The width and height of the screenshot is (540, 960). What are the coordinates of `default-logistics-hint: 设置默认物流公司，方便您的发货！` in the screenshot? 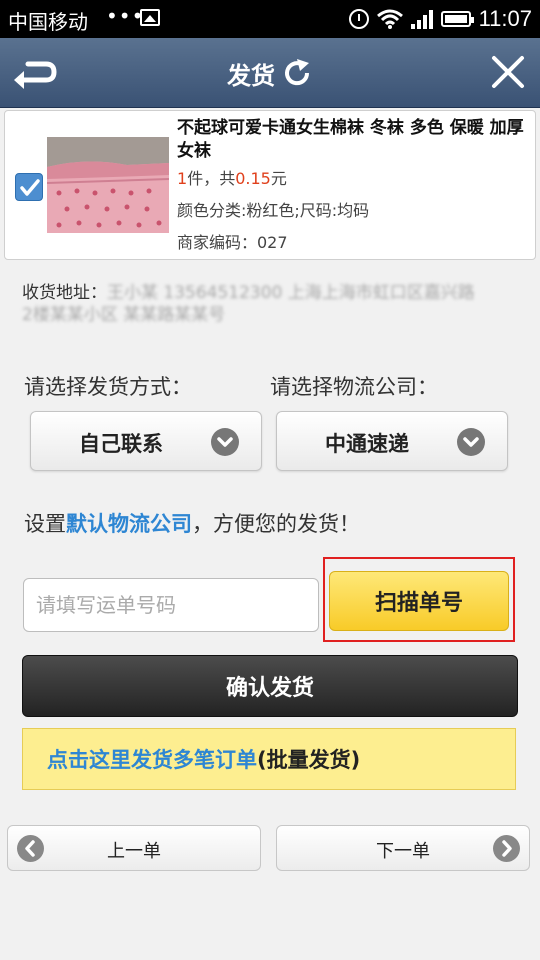 It's located at (192, 523).